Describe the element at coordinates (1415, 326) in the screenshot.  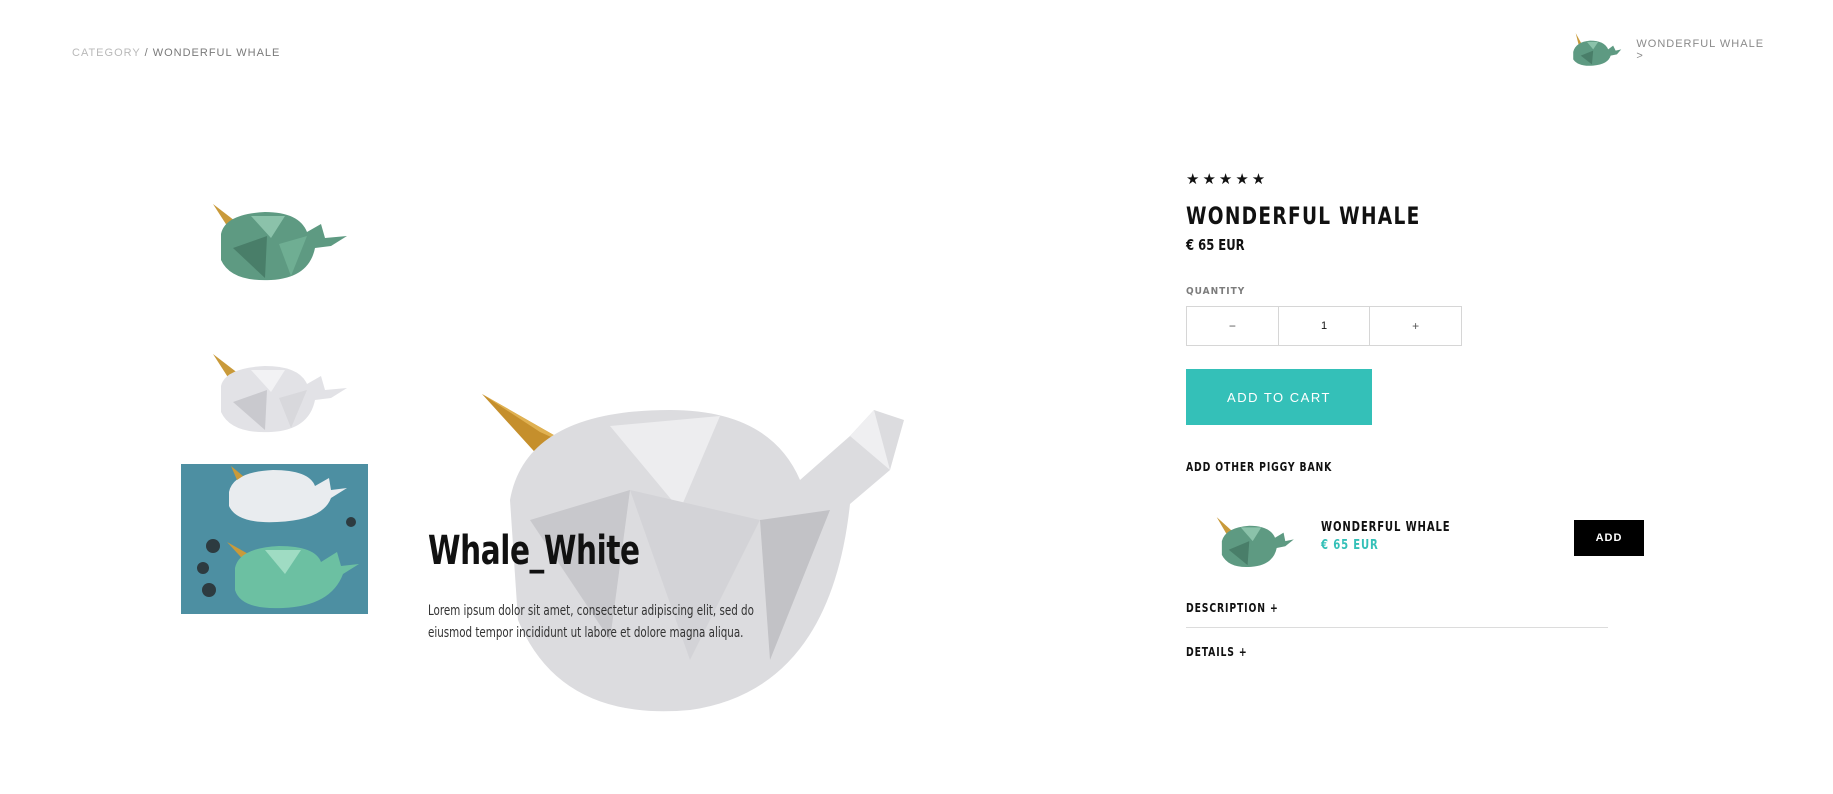
I see `quantity-increase-button: +` at that location.